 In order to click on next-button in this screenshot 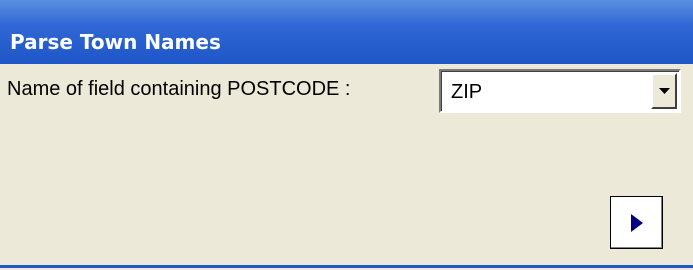, I will do `click(636, 222)`.